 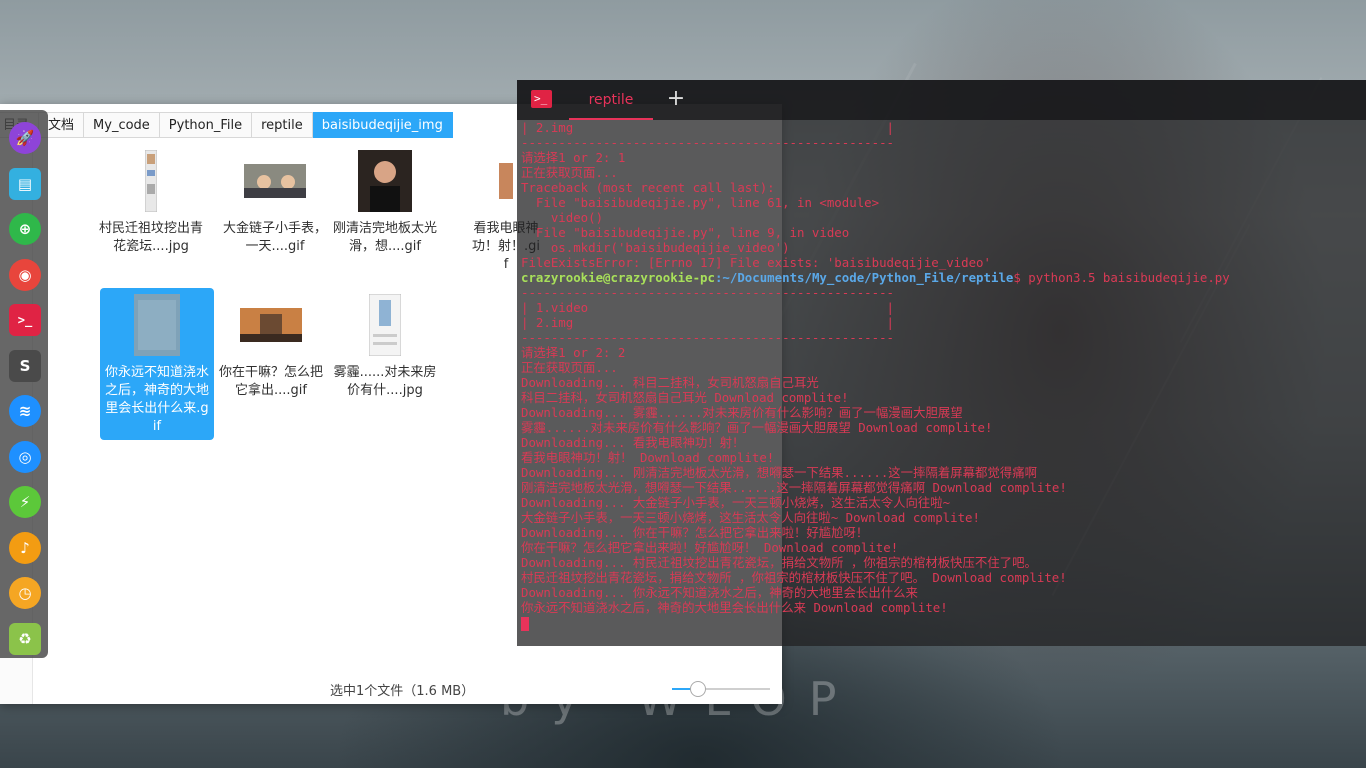 What do you see at coordinates (941, 100) in the screenshot?
I see `terminal-tab-bar: >_ reptile +` at bounding box center [941, 100].